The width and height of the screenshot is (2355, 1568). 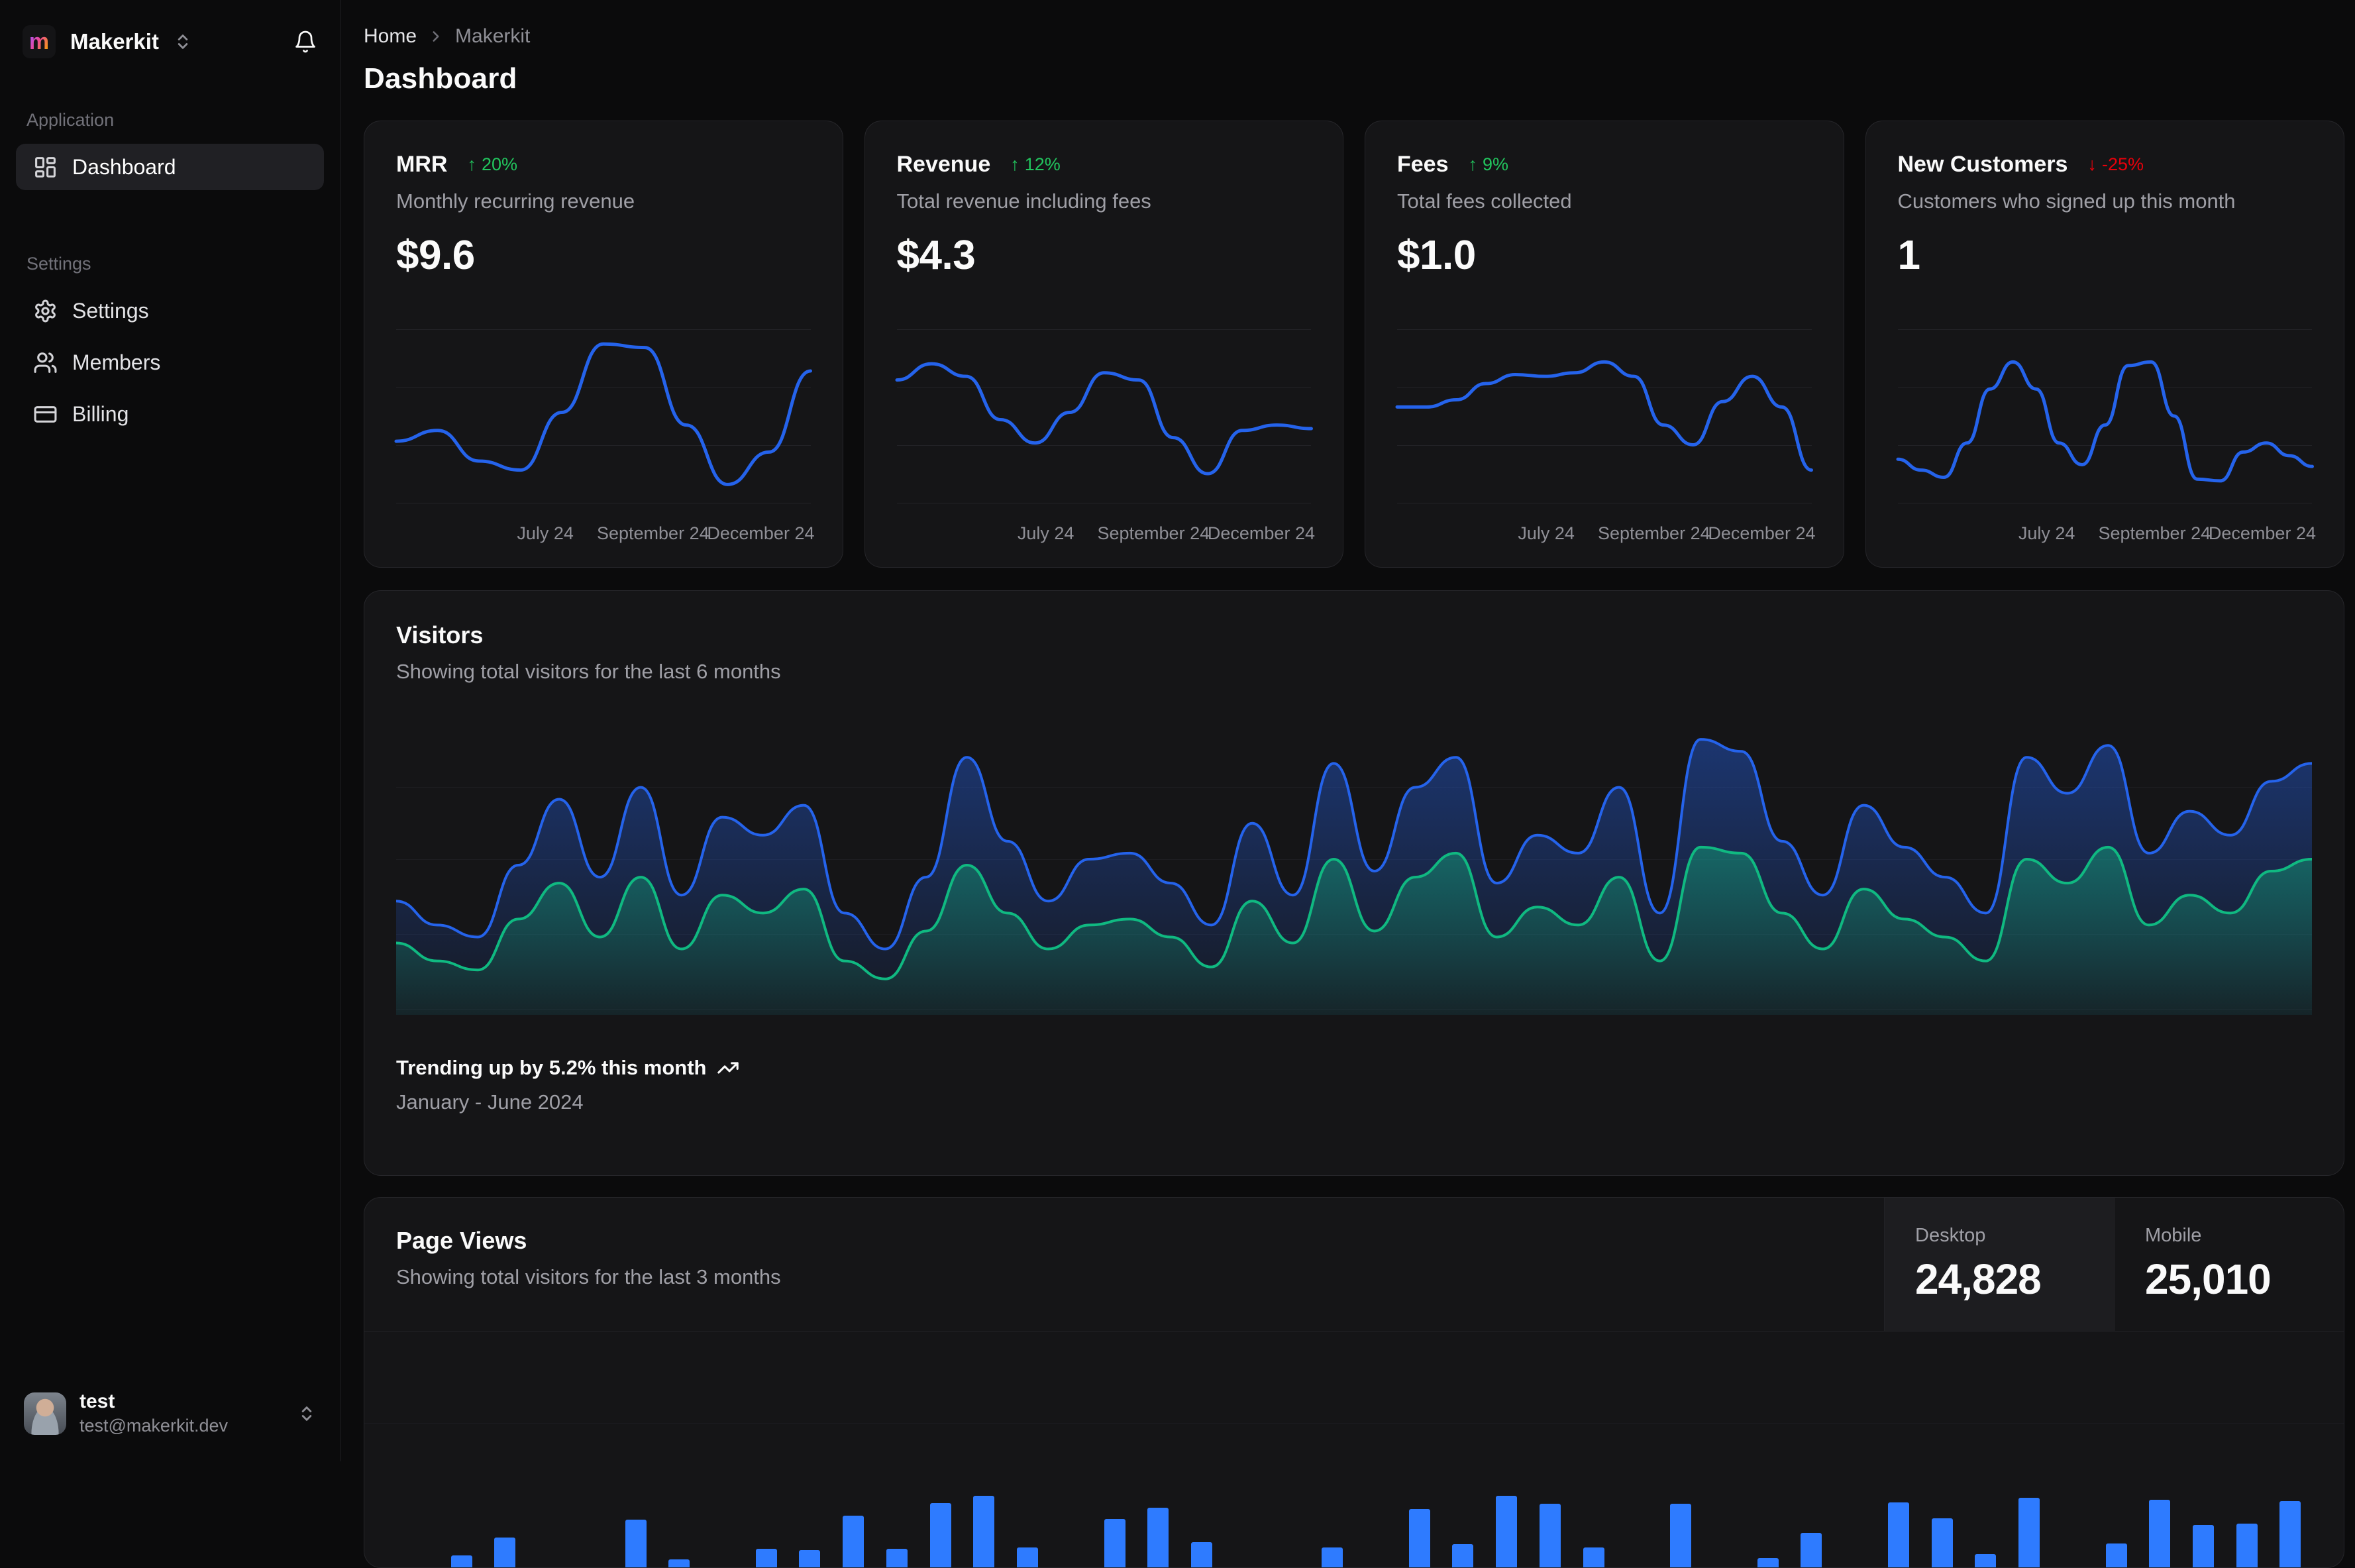 I want to click on toggle-desktop: Desktop 24,828, so click(x=1999, y=1264).